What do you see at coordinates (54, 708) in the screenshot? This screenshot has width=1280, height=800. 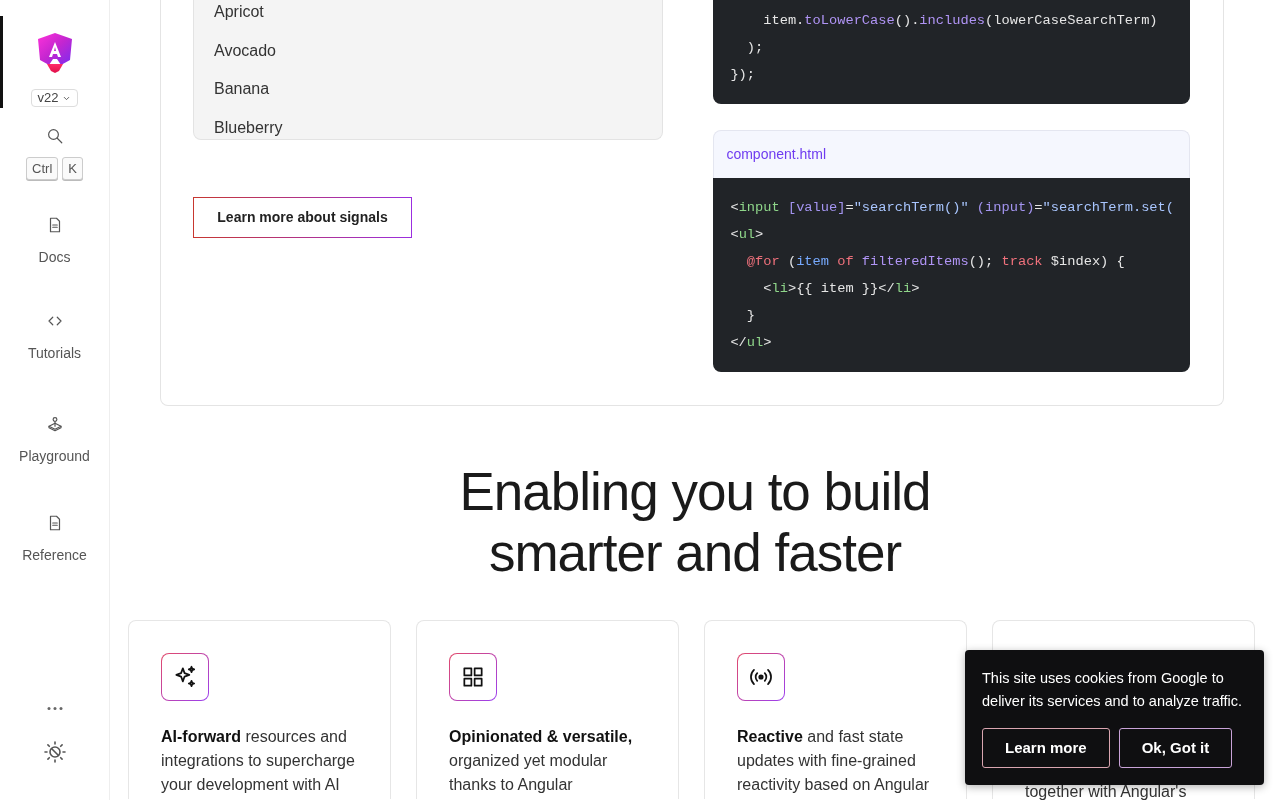 I see `more-icon` at bounding box center [54, 708].